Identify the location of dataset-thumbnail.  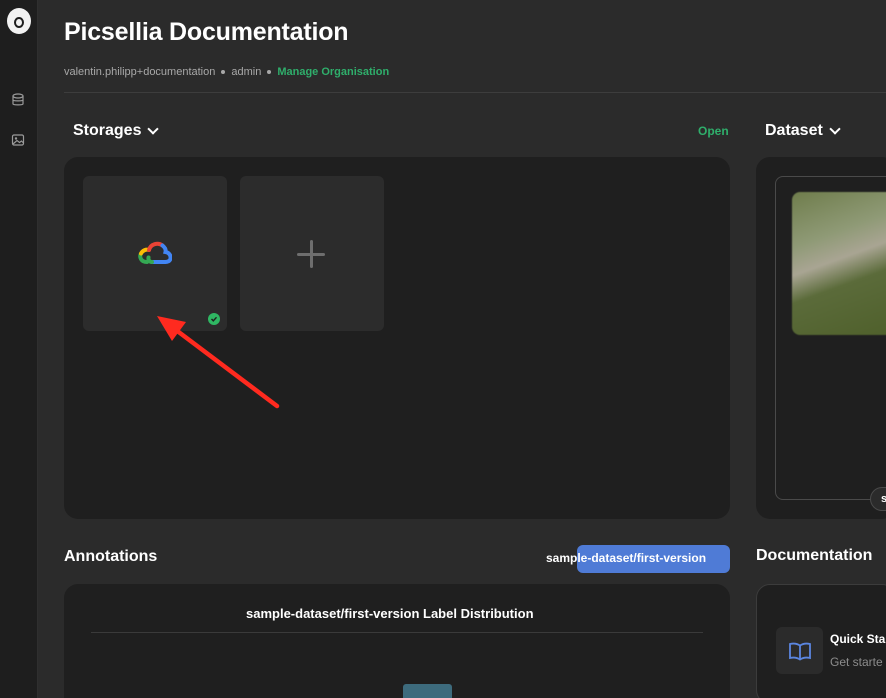
(839, 263).